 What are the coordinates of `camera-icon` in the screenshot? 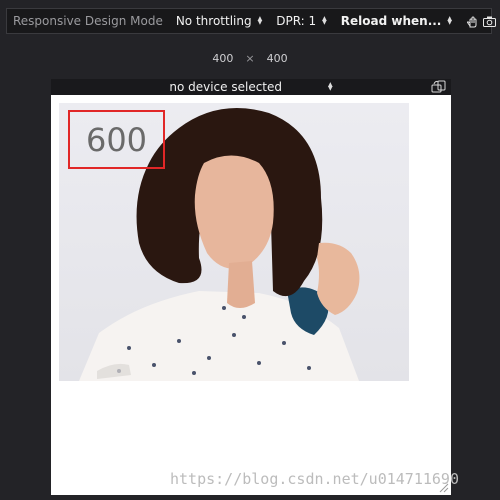 It's located at (489, 21).